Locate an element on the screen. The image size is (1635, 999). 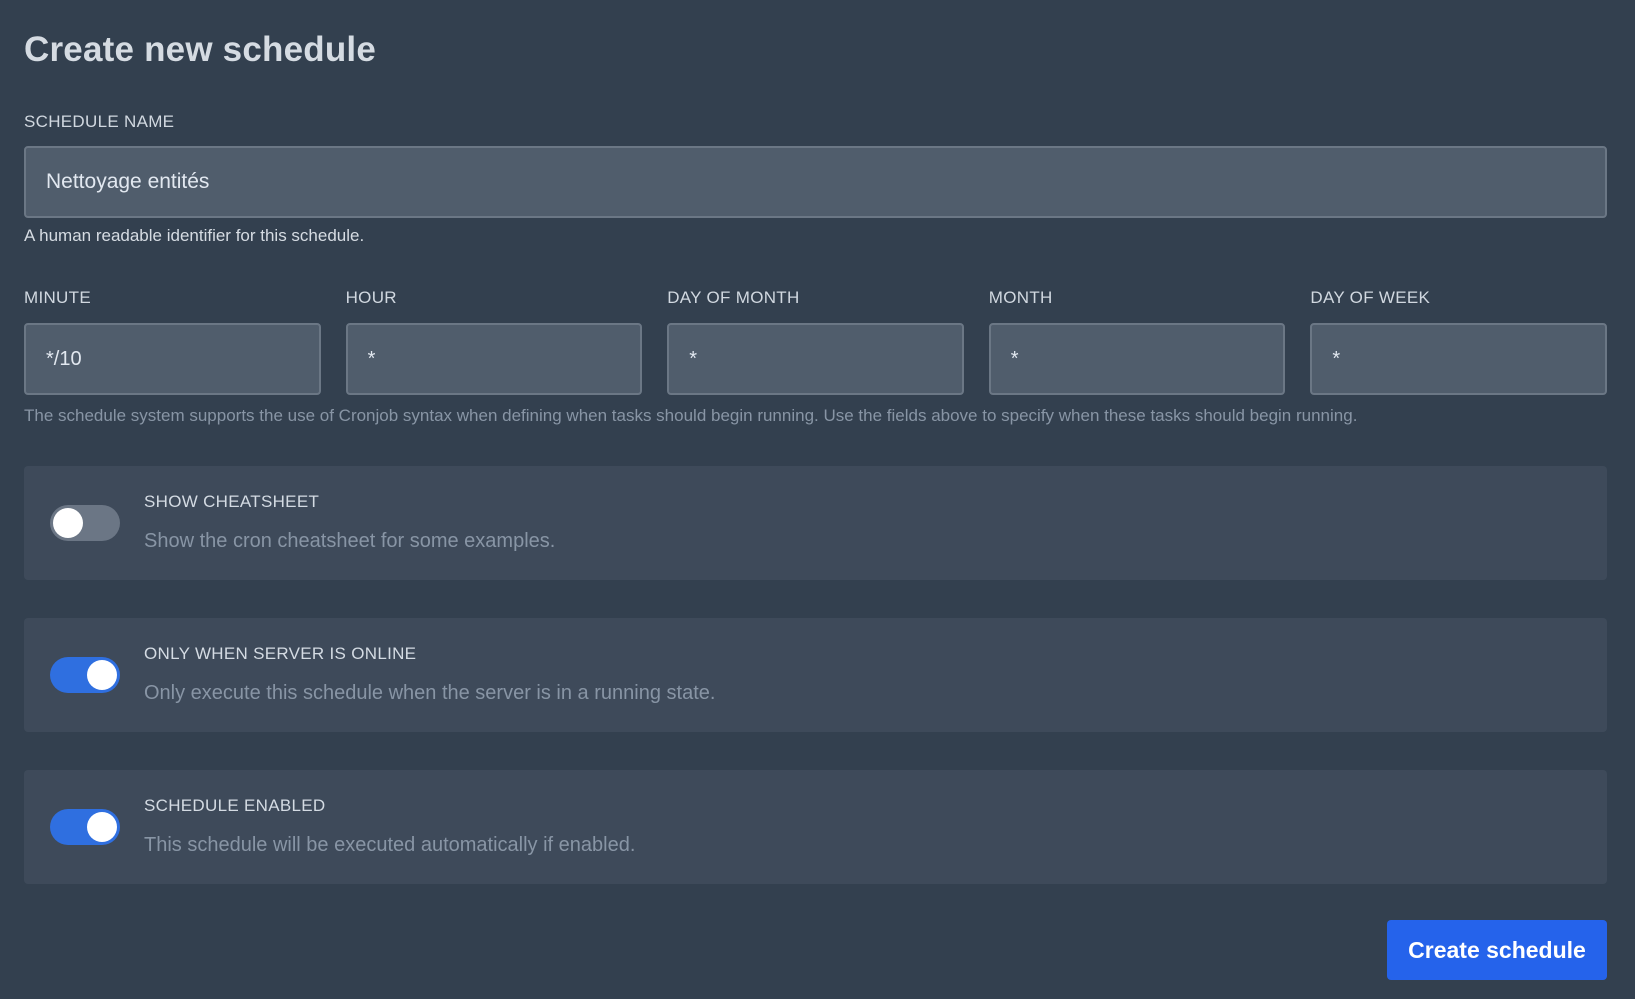
month-input is located at coordinates (1137, 359).